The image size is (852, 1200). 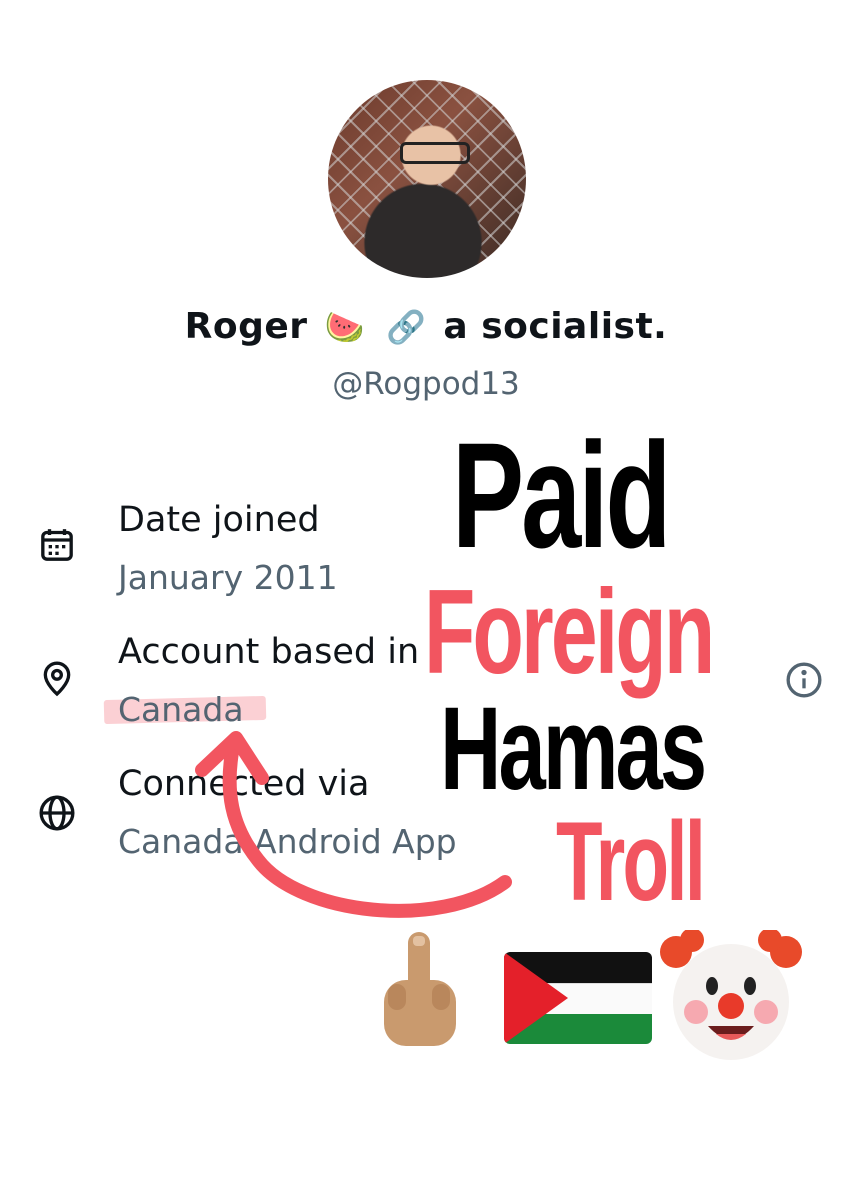 What do you see at coordinates (246, 326) in the screenshot?
I see `display-name-first: Roger` at bounding box center [246, 326].